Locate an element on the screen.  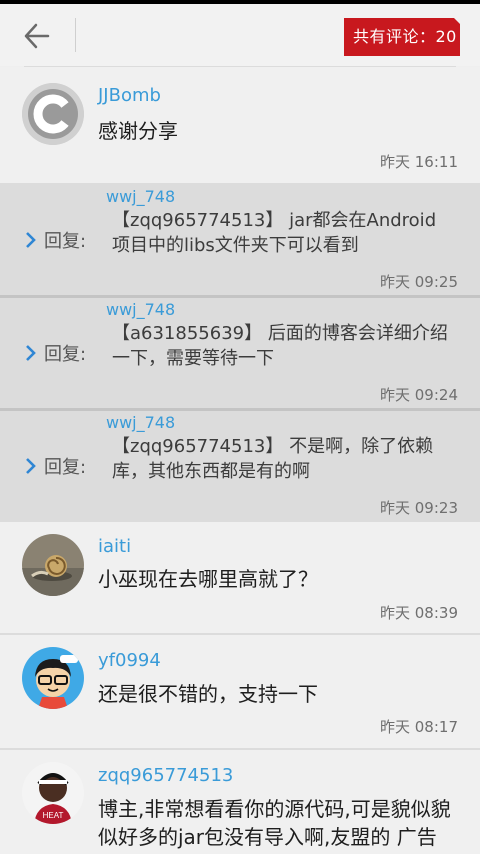
reply-time: 昨天 09:25 is located at coordinates (419, 282).